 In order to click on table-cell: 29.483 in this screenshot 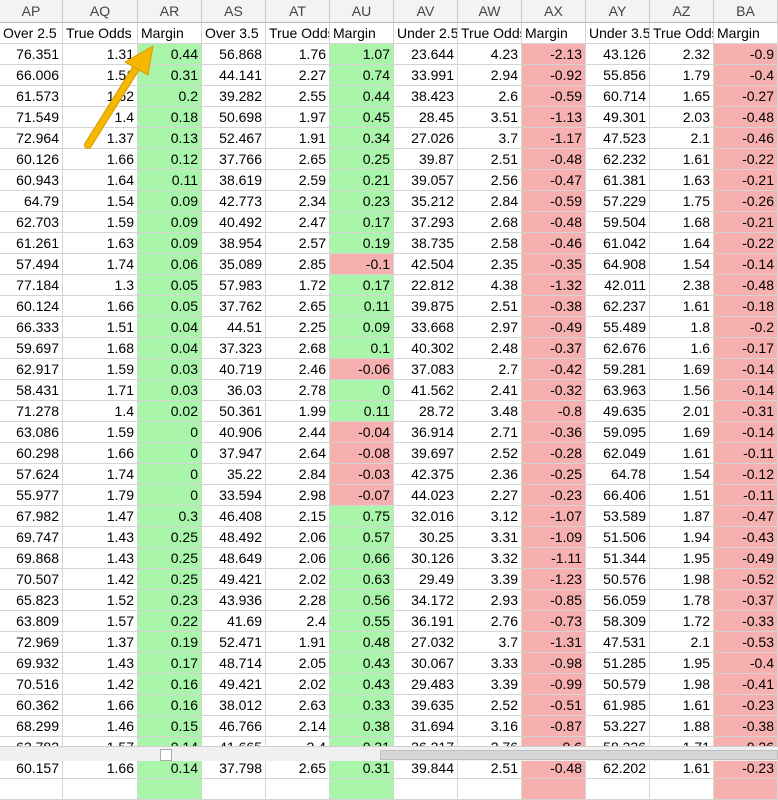, I will do `click(426, 684)`.